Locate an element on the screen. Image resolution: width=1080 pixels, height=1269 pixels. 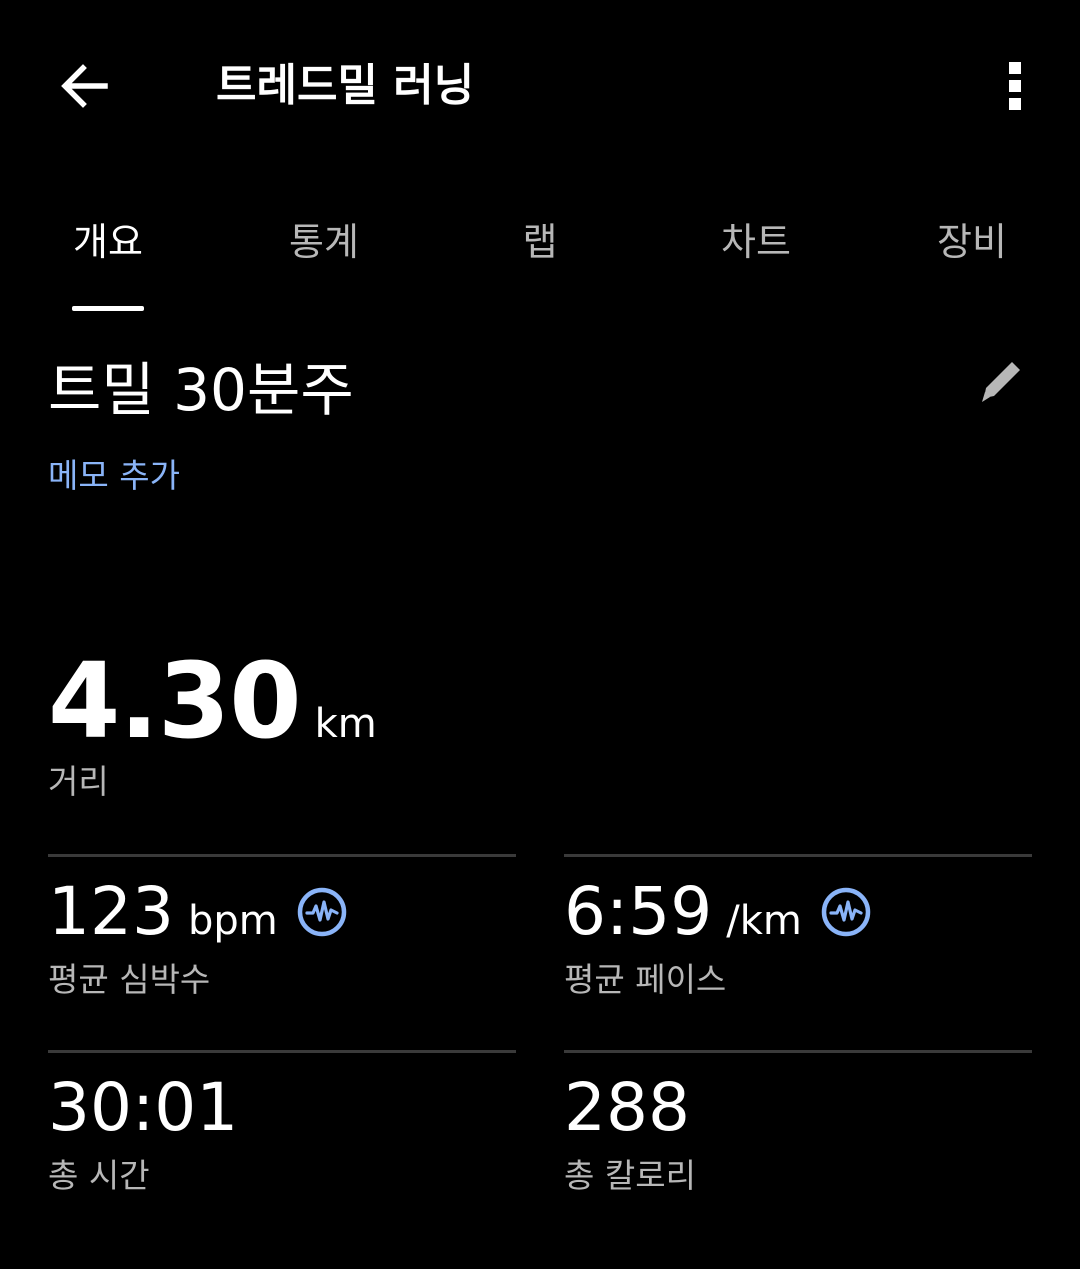
total-time-value: 30:01 is located at coordinates (143, 1107).